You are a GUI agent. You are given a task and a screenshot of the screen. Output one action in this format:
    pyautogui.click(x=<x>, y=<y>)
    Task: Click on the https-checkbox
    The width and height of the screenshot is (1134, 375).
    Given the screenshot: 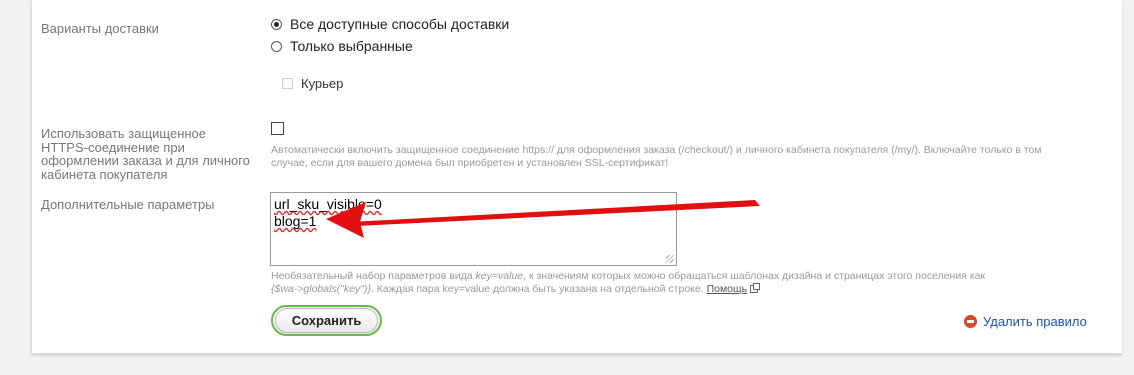 What is the action you would take?
    pyautogui.click(x=277, y=128)
    